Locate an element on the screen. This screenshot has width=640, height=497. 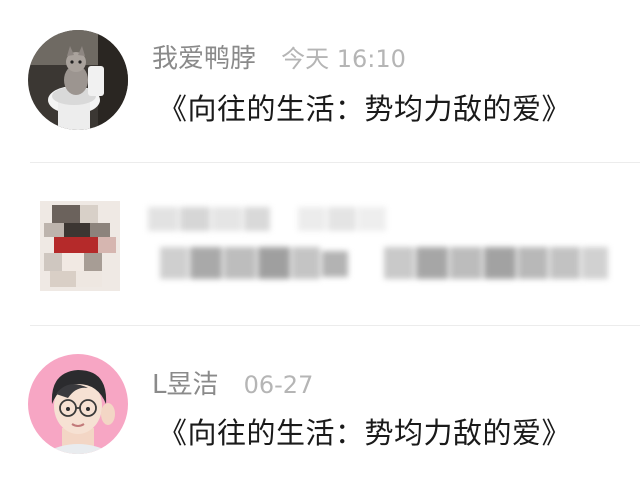
blurred-comment-text is located at coordinates (385, 263).